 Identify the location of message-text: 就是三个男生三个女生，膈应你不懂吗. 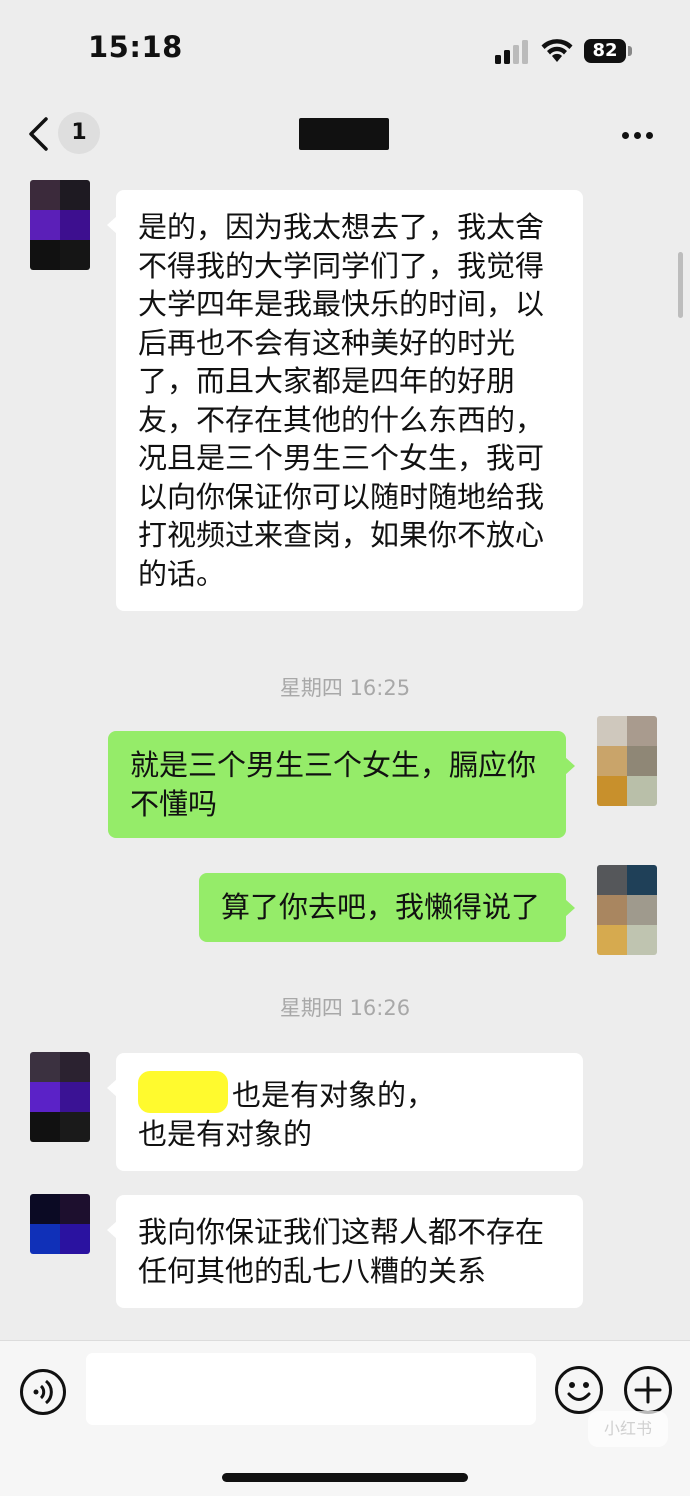
(333, 784).